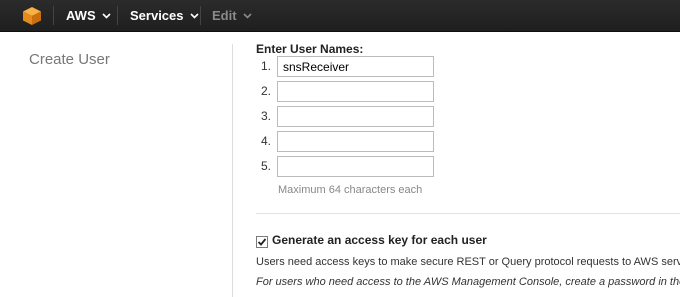  What do you see at coordinates (224, 15) in the screenshot?
I see `edit-menu-label: Edit` at bounding box center [224, 15].